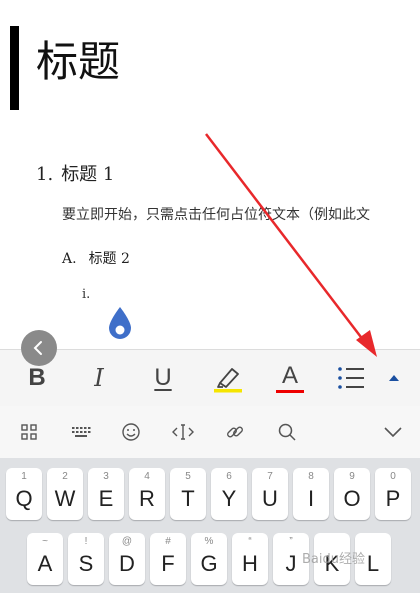 The height and width of the screenshot is (593, 420). I want to click on heading-1-number: 1., so click(45, 174).